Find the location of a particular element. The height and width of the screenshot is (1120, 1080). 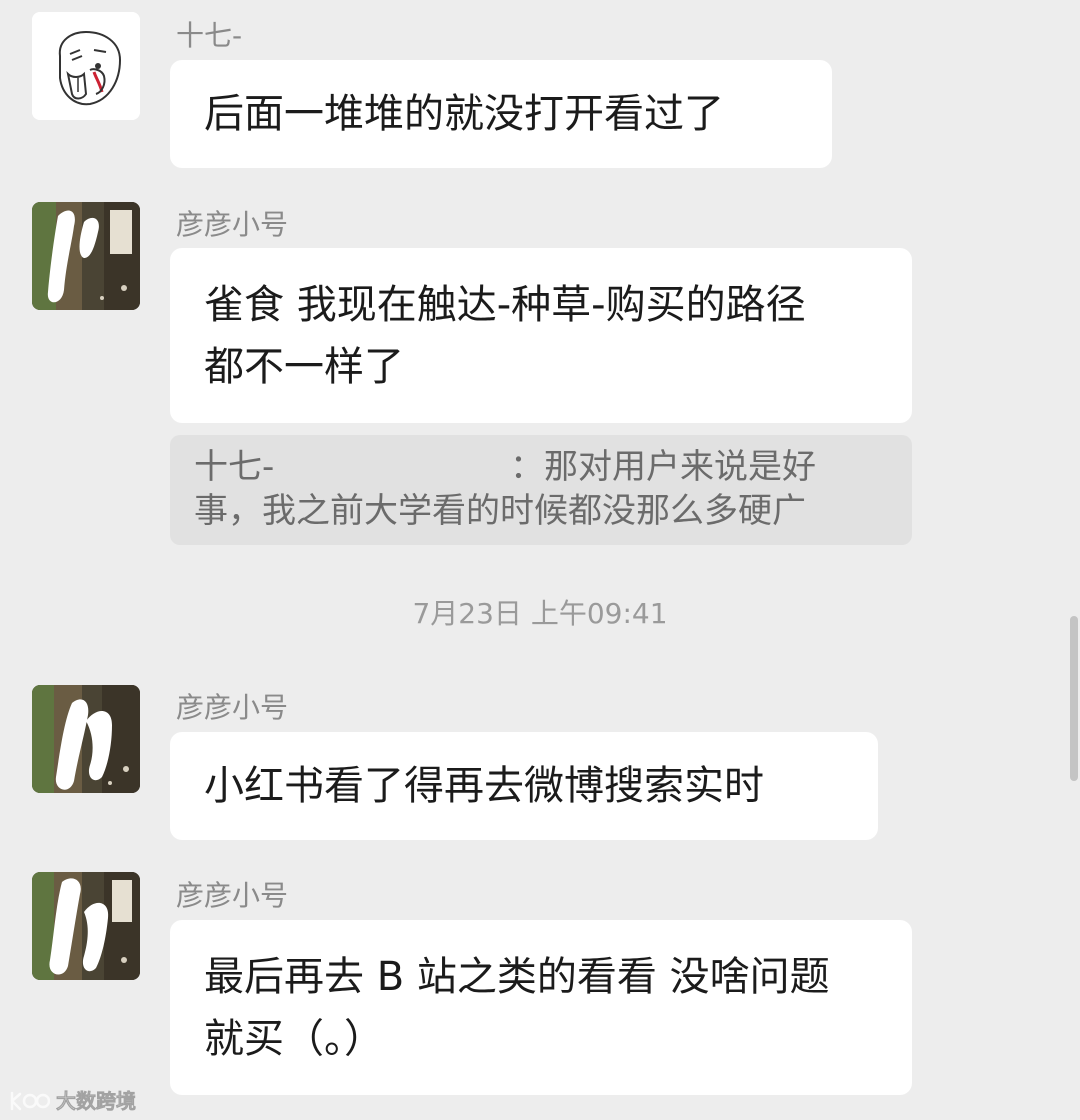

quote-text-line-2: 事，我之前大学看的时候都没那么多硬广 is located at coordinates (500, 511).